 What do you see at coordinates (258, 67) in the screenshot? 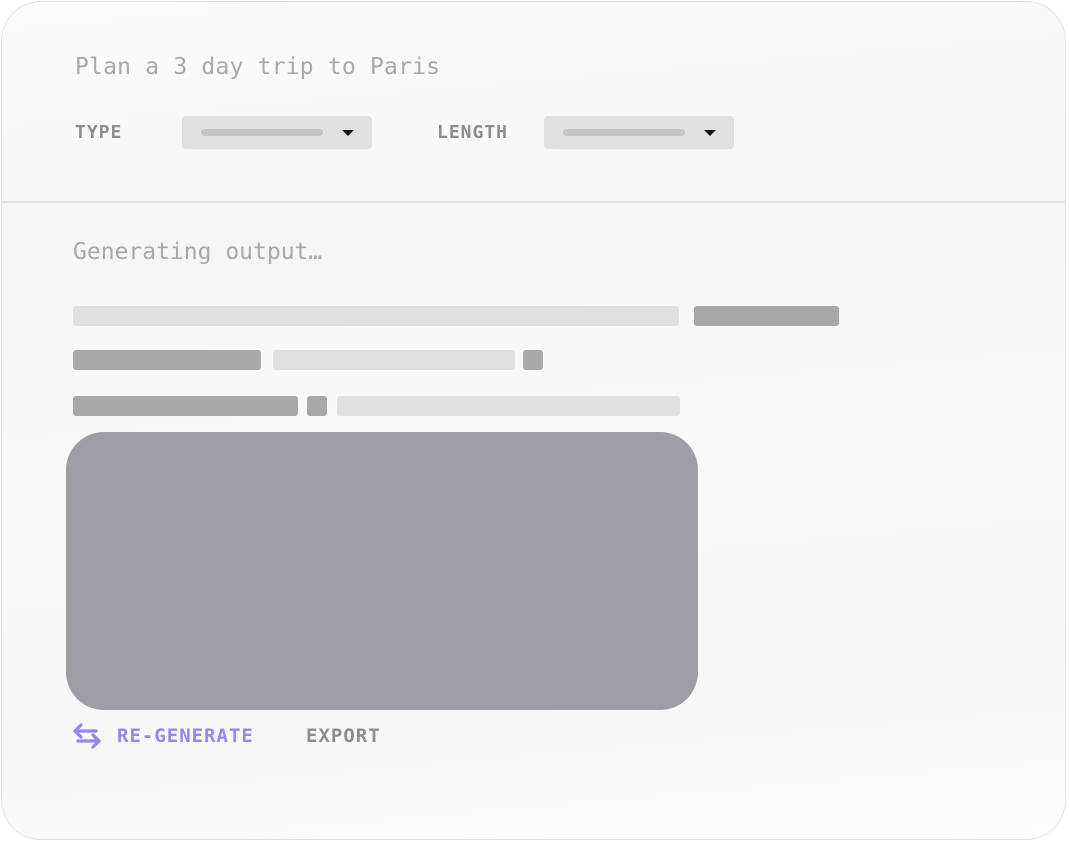
I see `prompt-text: Plan a 3 day trip to Paris` at bounding box center [258, 67].